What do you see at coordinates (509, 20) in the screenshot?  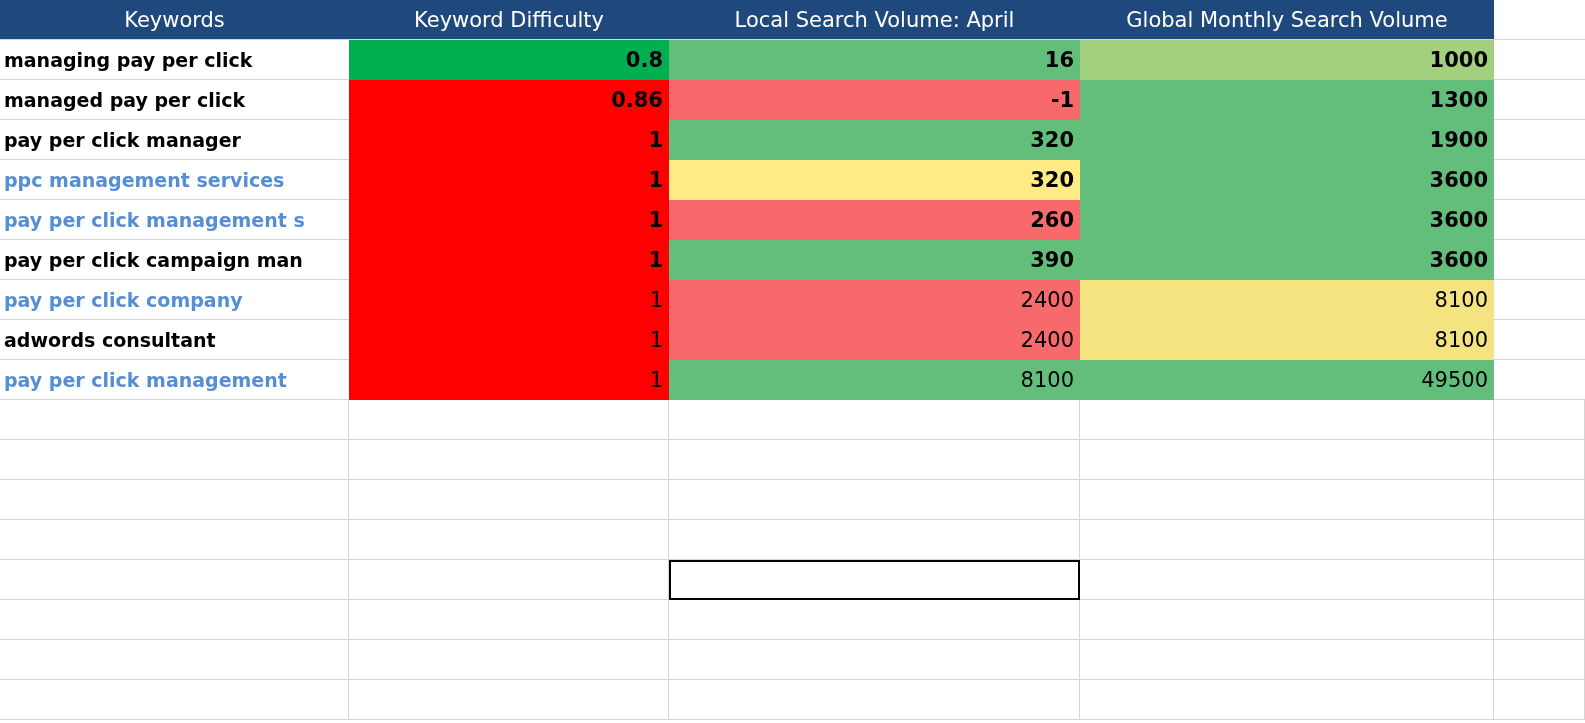 I see `column-header: Keyword Difficulty` at bounding box center [509, 20].